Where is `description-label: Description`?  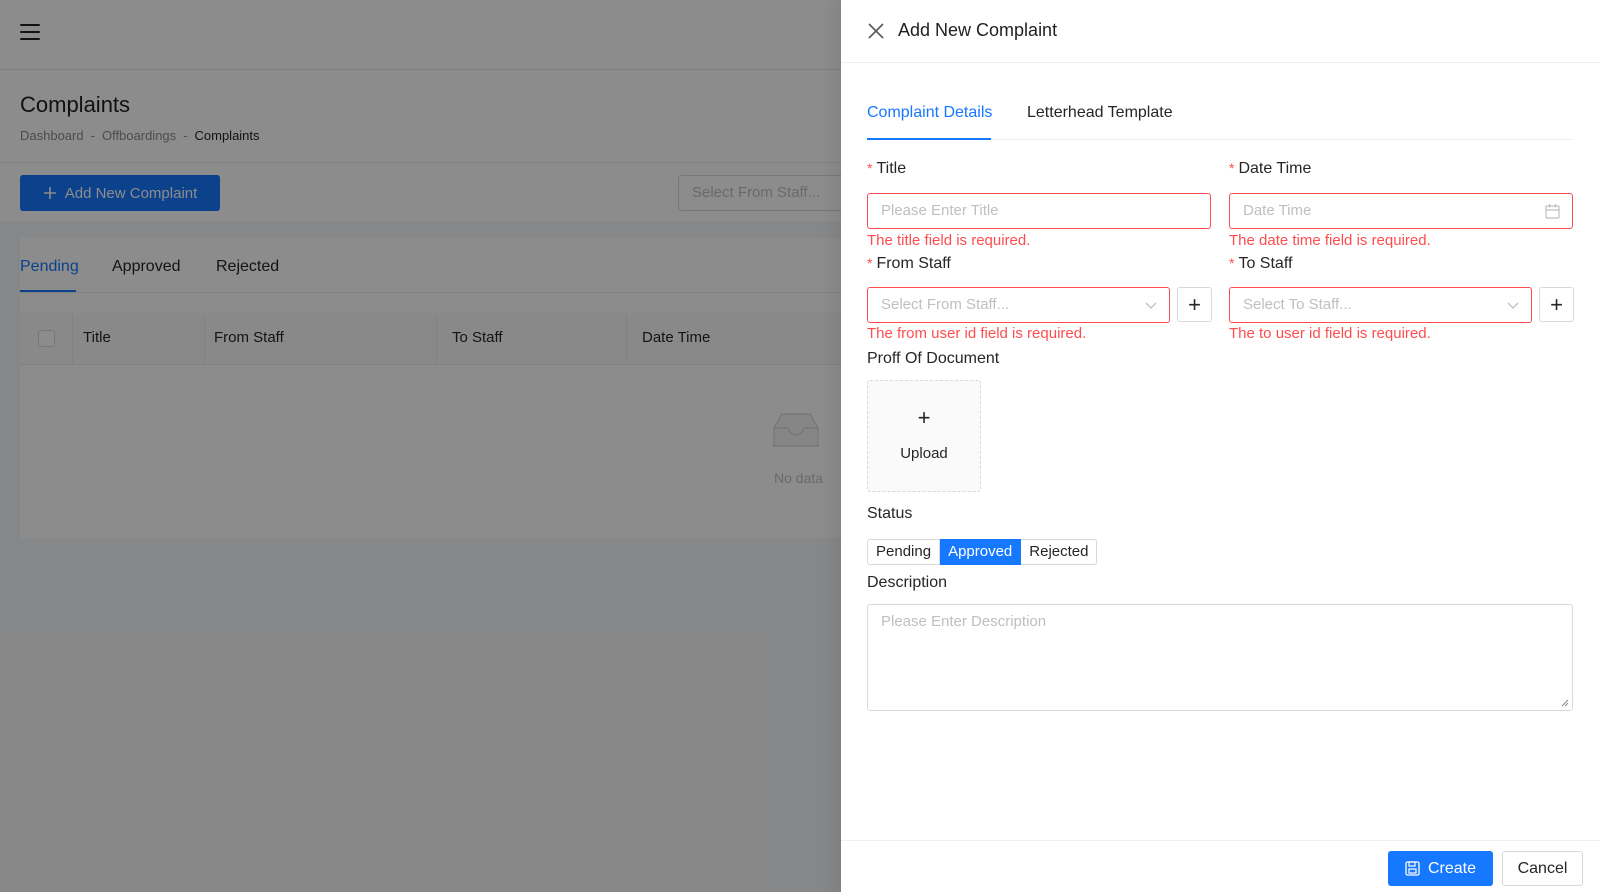
description-label: Description is located at coordinates (907, 582).